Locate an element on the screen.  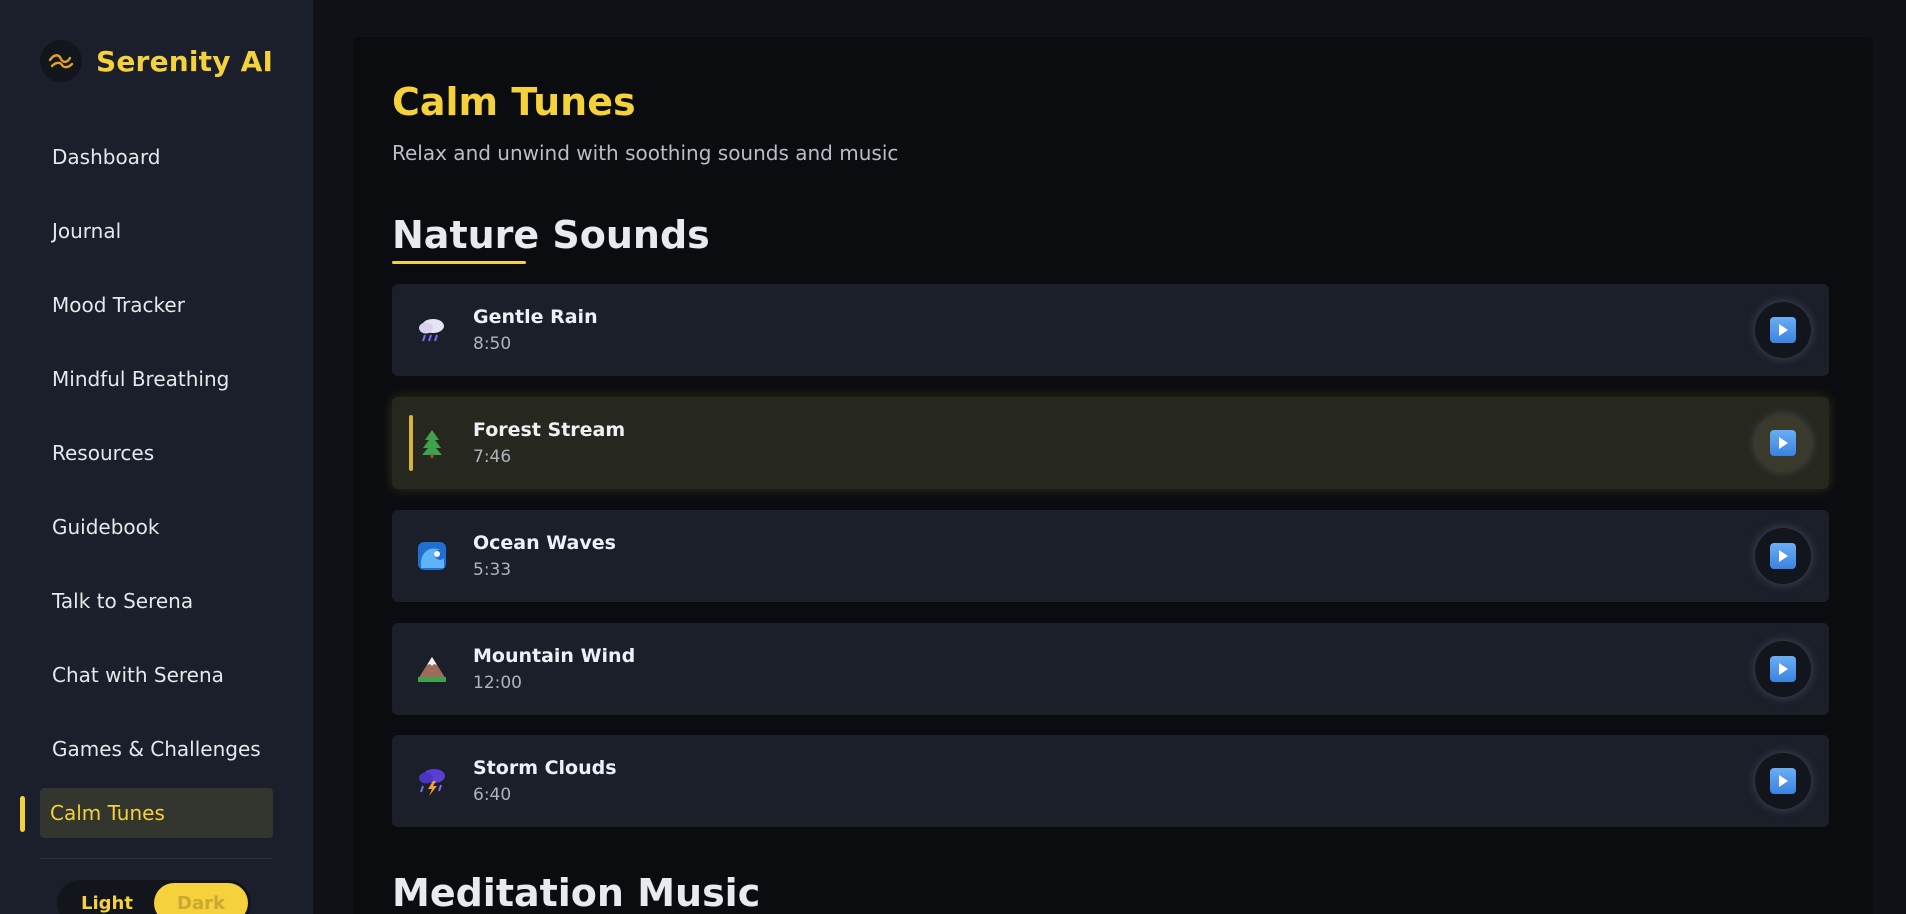
track-info: Gentle Rain 8:50 is located at coordinates (535, 330).